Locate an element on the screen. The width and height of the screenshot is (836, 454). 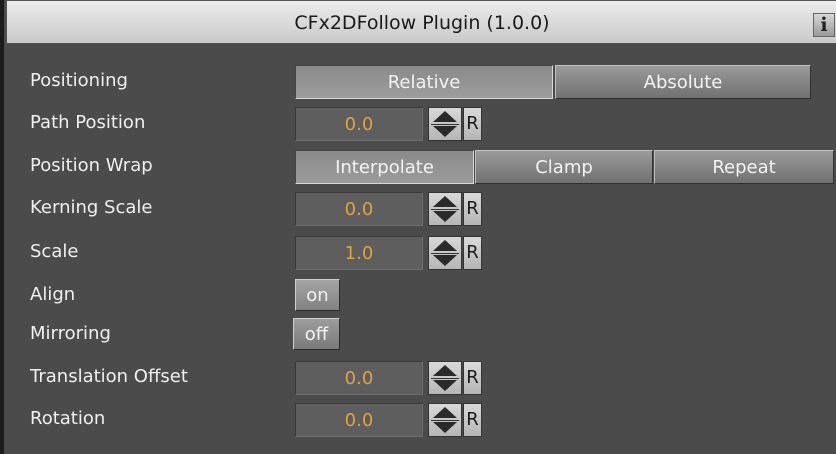
kerning-scale-input: 0.0 is located at coordinates (359, 209).